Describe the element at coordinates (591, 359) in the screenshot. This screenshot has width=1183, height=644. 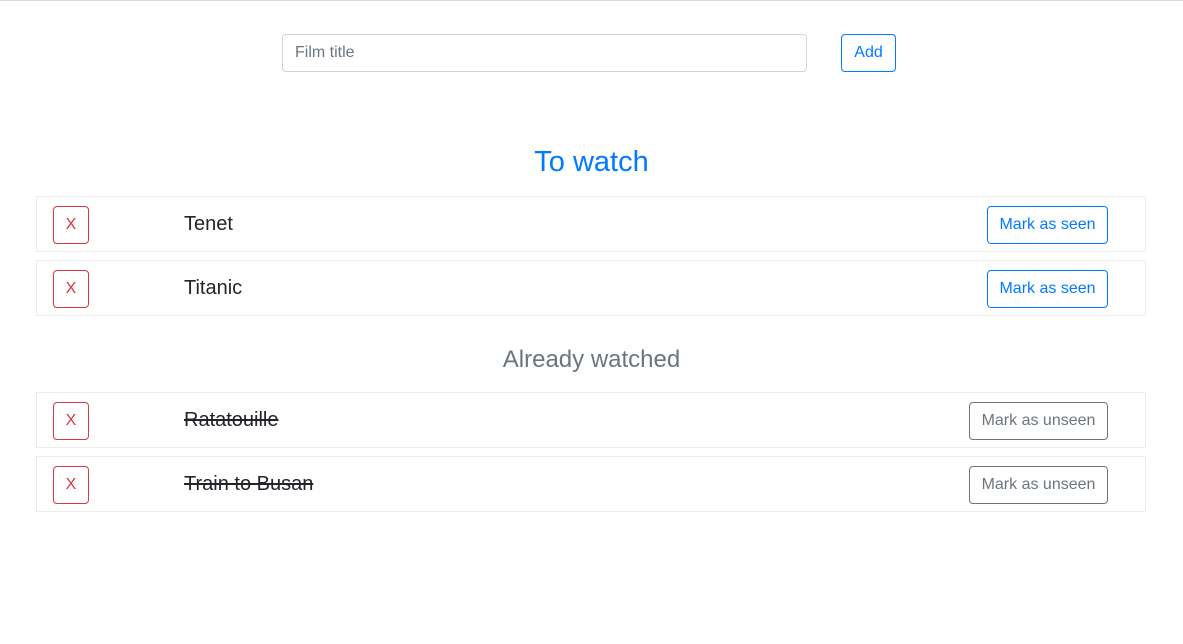
I see `already-watched-heading: Already watched` at that location.